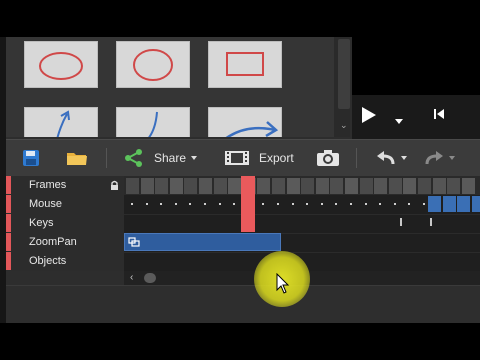 The image size is (480, 360). Describe the element at coordinates (48, 261) in the screenshot. I see `track-label: Objects` at that location.